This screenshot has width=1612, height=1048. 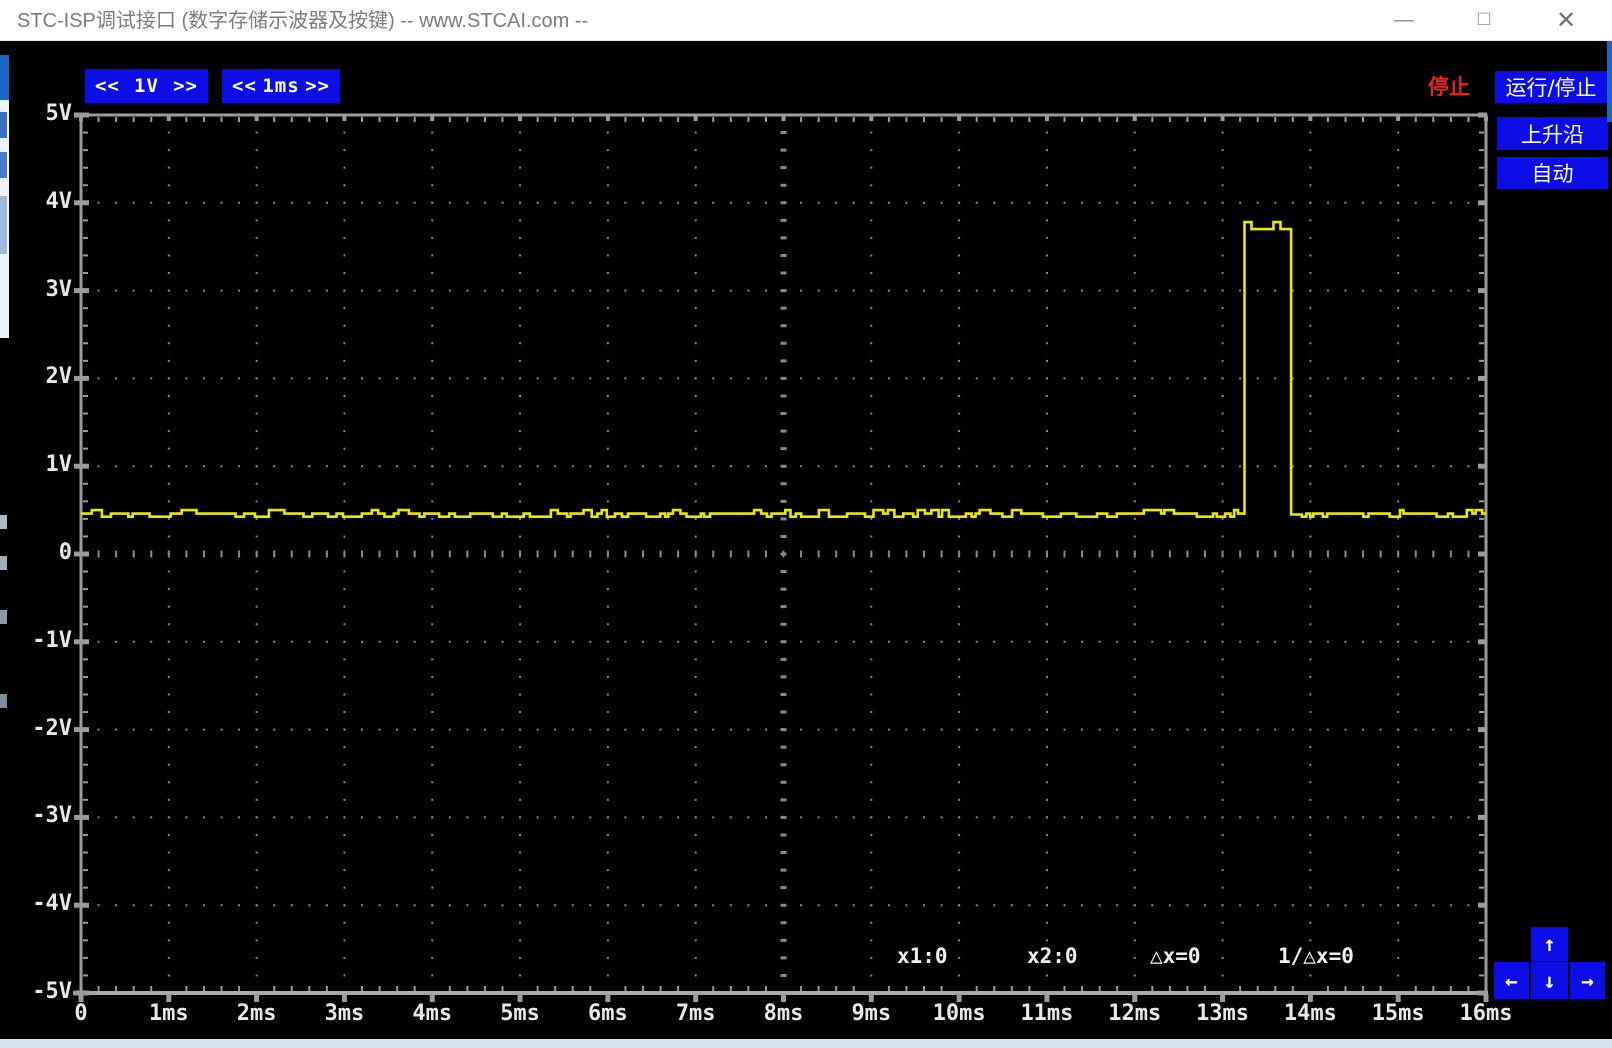 What do you see at coordinates (107, 86) in the screenshot?
I see `volt-scale-decrease: <<` at bounding box center [107, 86].